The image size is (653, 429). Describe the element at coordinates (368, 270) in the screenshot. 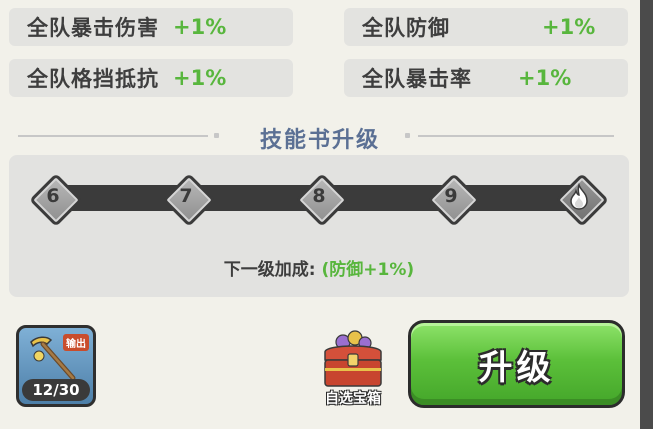

I see `bonus-value: (防御+1%)` at that location.